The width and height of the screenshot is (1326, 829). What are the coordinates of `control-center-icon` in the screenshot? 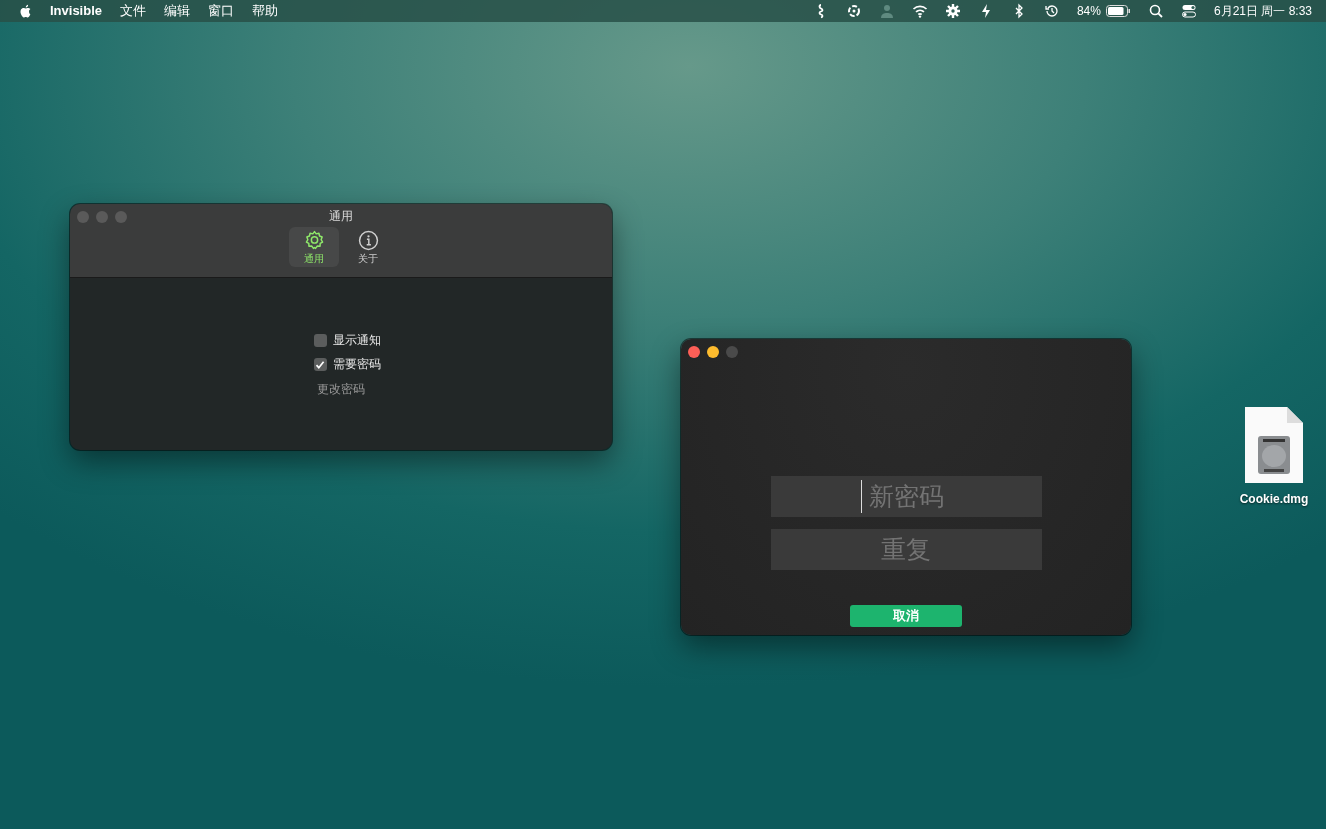 It's located at (1188, 11).